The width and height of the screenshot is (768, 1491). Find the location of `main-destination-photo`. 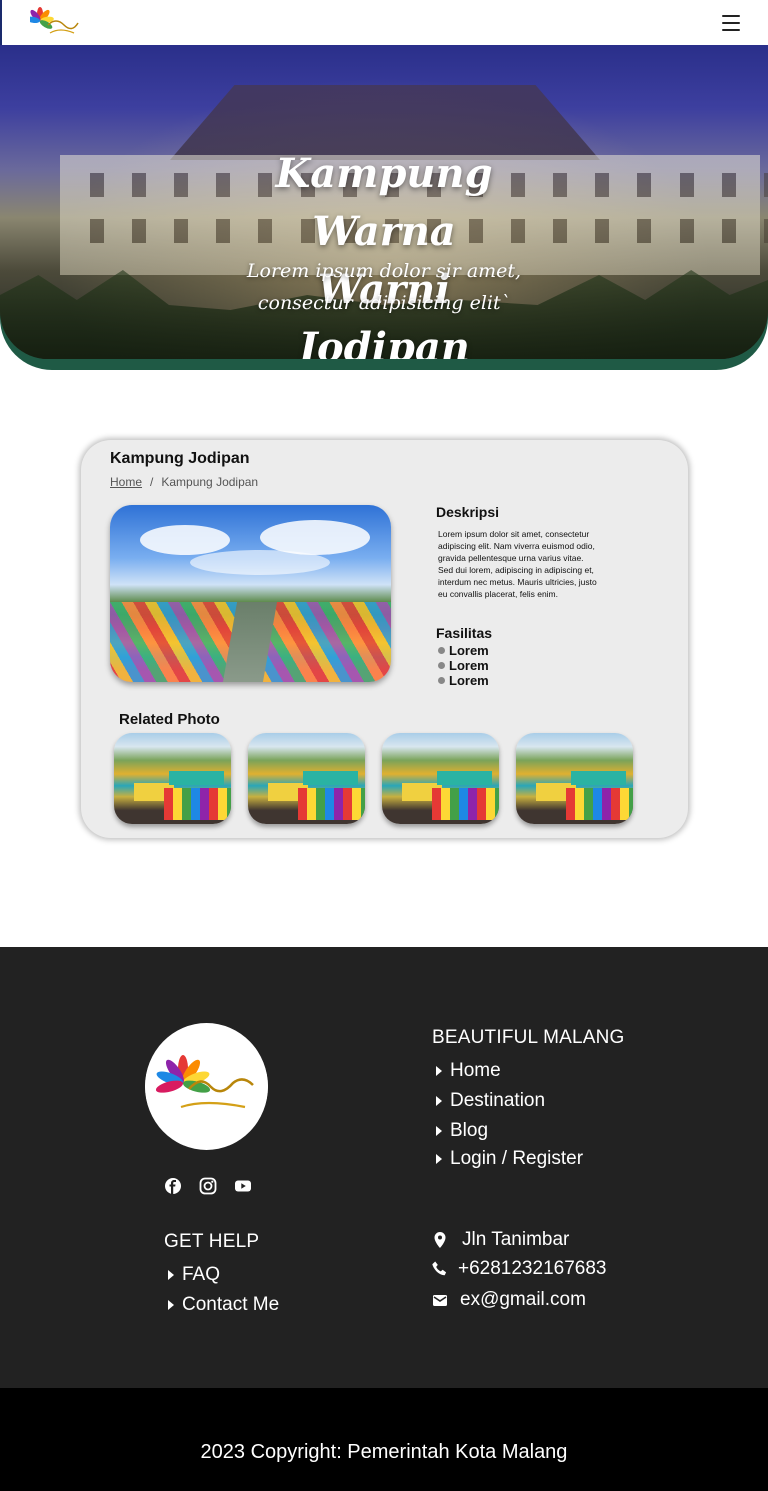

main-destination-photo is located at coordinates (250, 593).